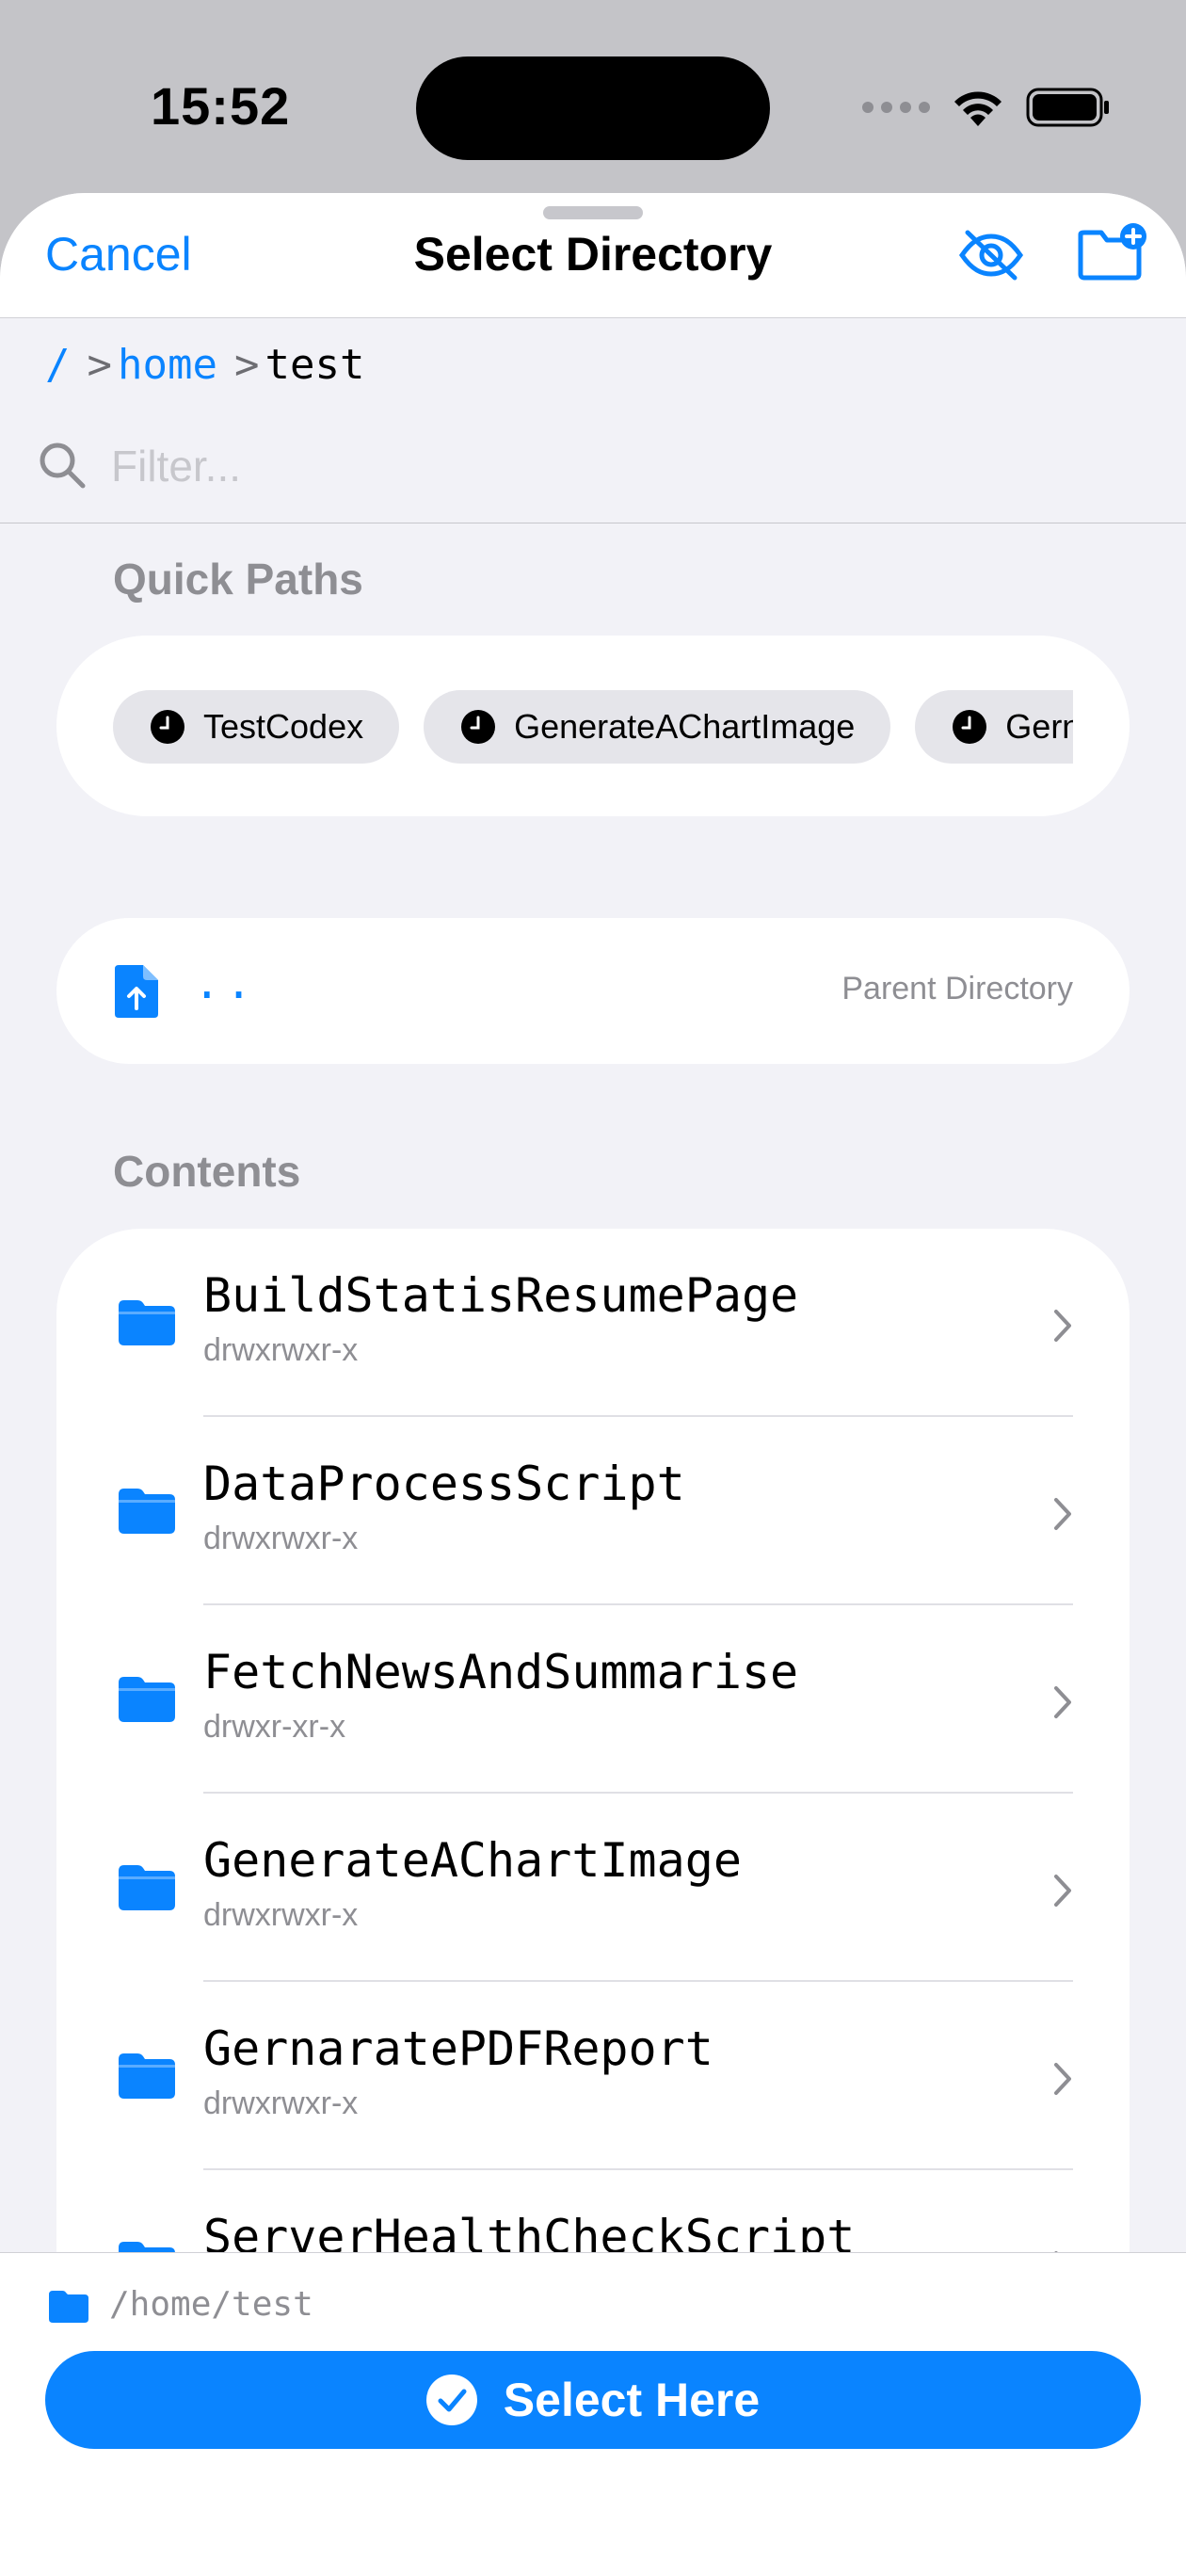 This screenshot has height=2576, width=1186. Describe the element at coordinates (1039, 726) in the screenshot. I see `quick-path-label: GernaratePDFReport` at that location.